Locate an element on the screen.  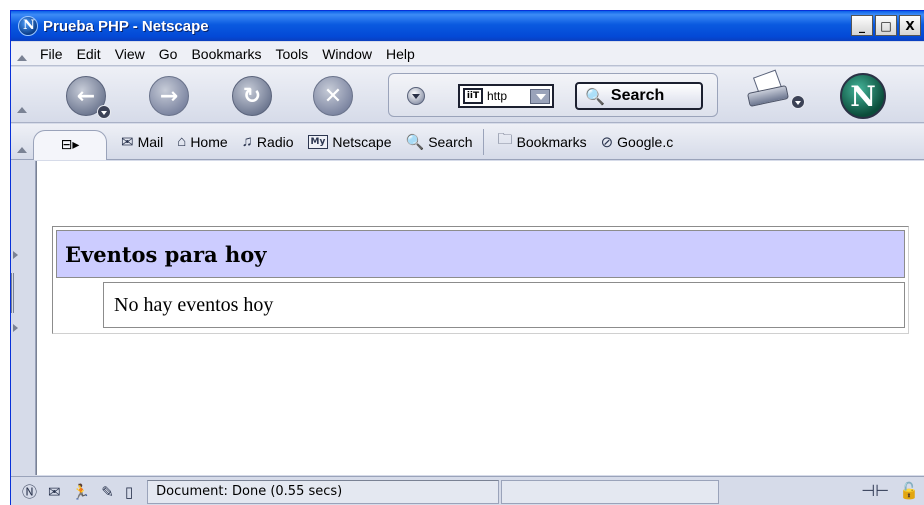
menu-bookmarks: Bookmarks is located at coordinates (226, 54).